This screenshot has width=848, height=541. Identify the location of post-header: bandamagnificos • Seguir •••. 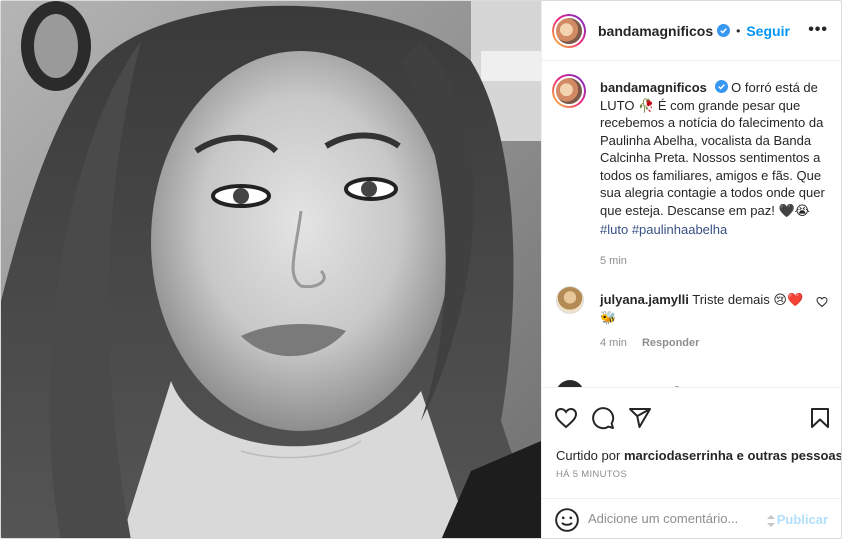
(691, 31).